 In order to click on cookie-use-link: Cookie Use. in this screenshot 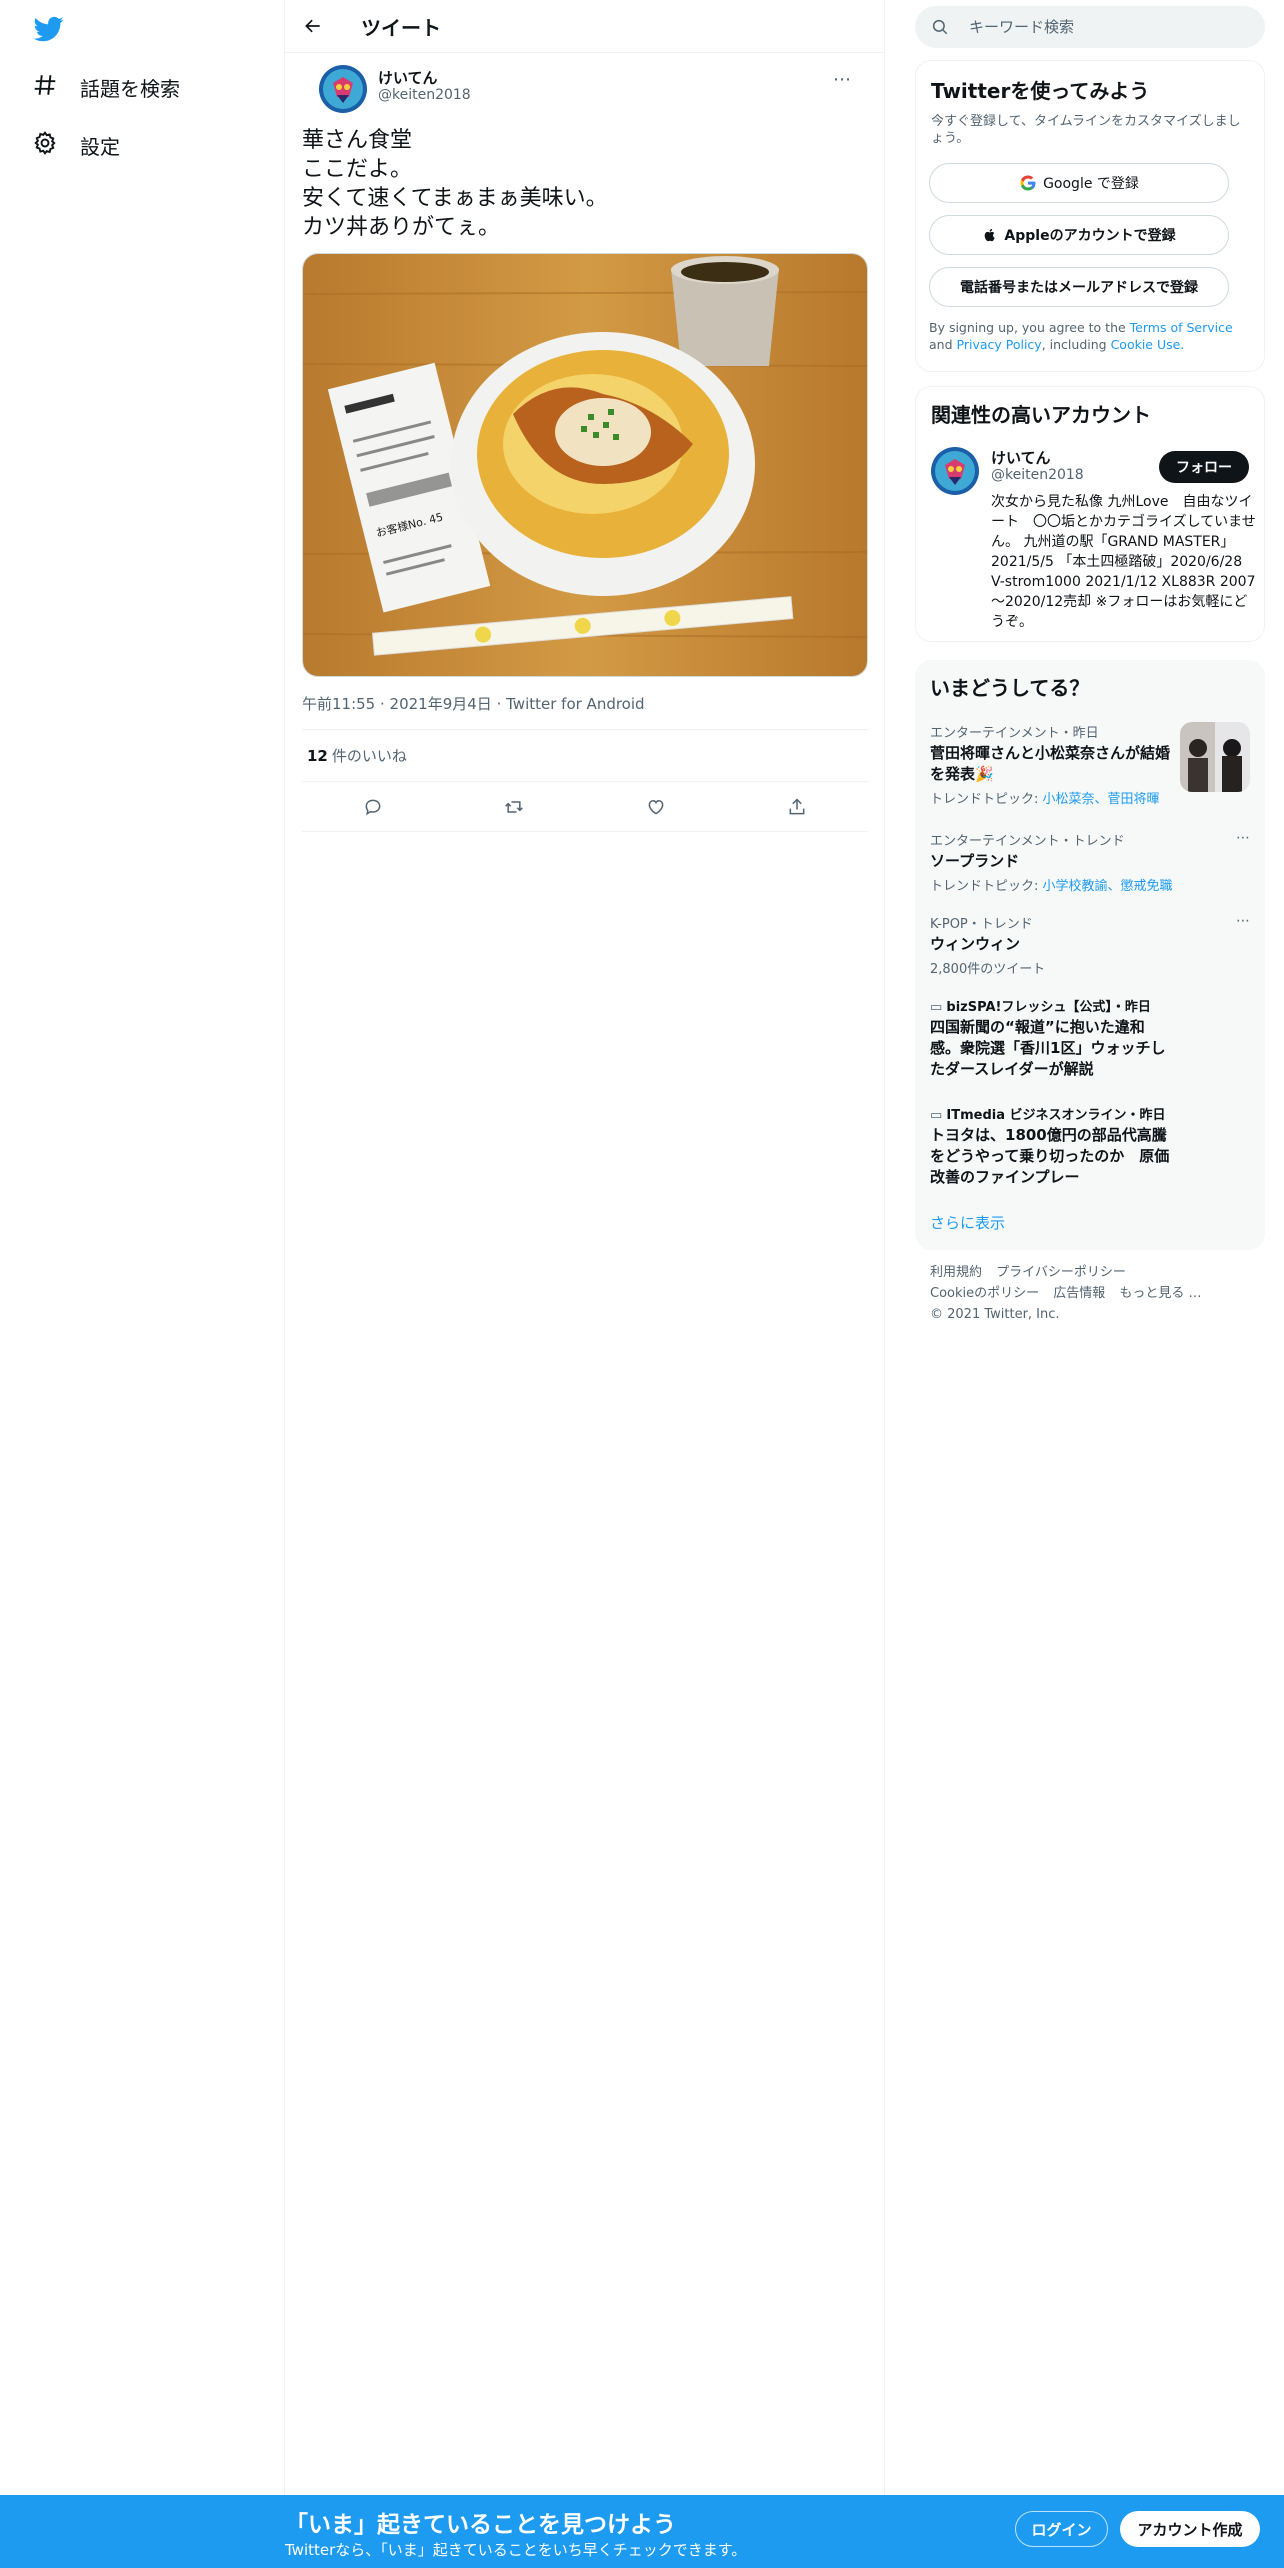, I will do `click(1148, 344)`.